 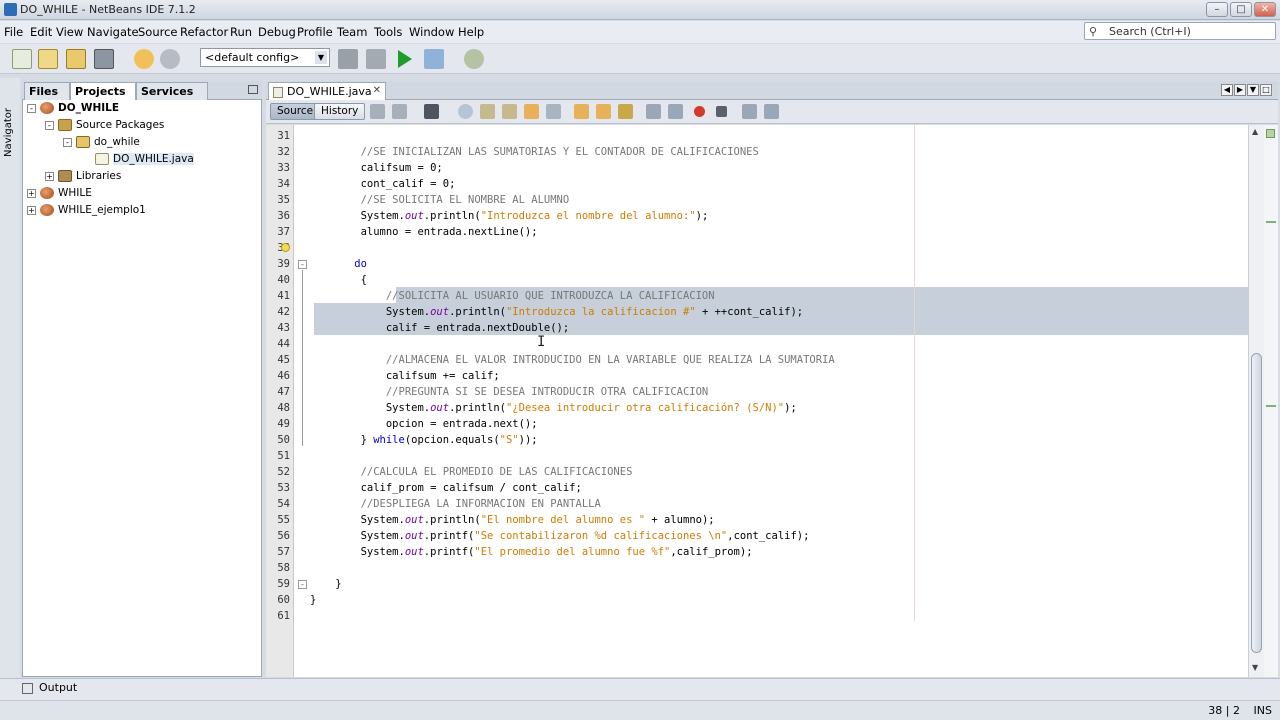 I want to click on navigator-tab: Navigator, so click(x=8, y=132).